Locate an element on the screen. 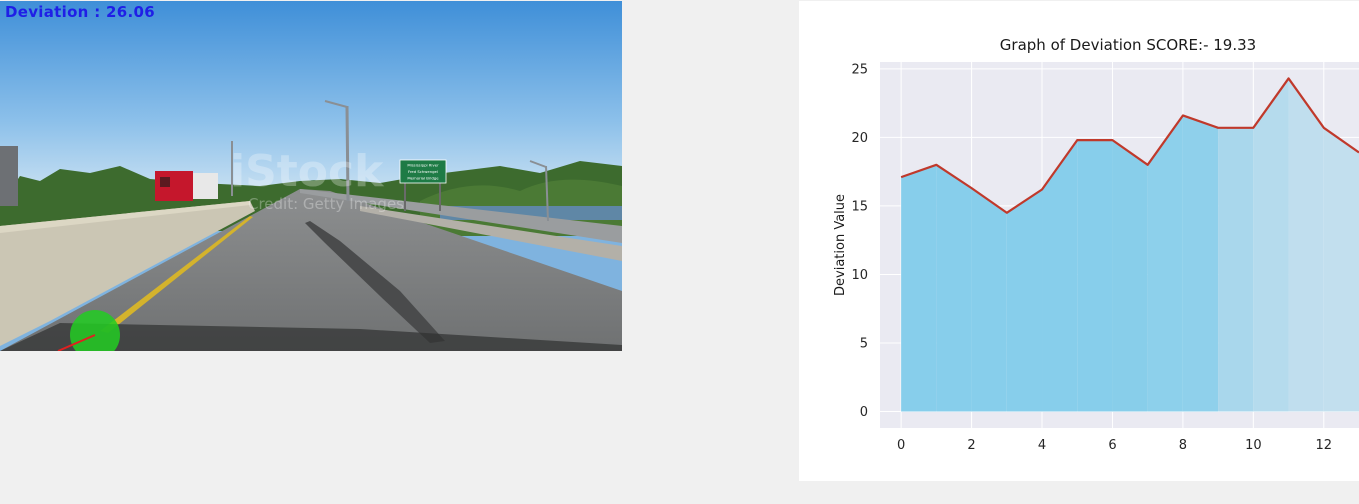 The height and width of the screenshot is (504, 1359). y-tick-label: 0 is located at coordinates (864, 412).